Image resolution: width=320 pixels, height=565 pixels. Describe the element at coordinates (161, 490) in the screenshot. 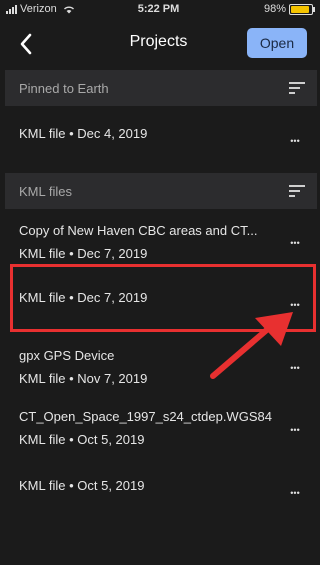

I see `list-item: KML file • Oct 5, 2019 •••` at that location.